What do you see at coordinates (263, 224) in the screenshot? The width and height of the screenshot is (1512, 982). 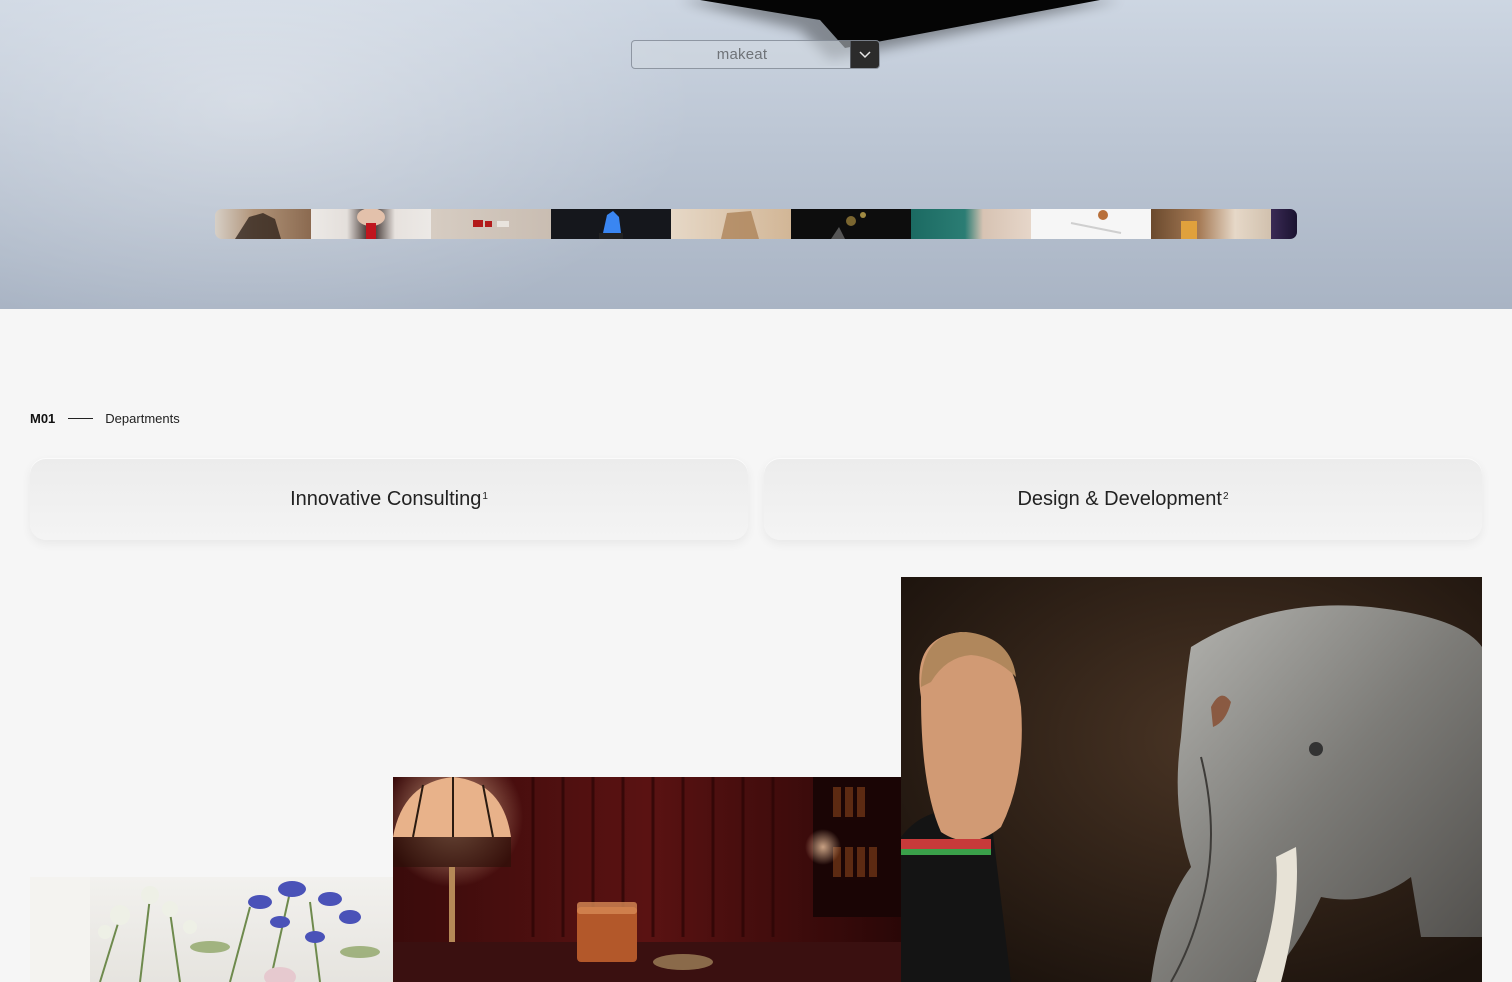 I see `thumbnail-fan` at bounding box center [263, 224].